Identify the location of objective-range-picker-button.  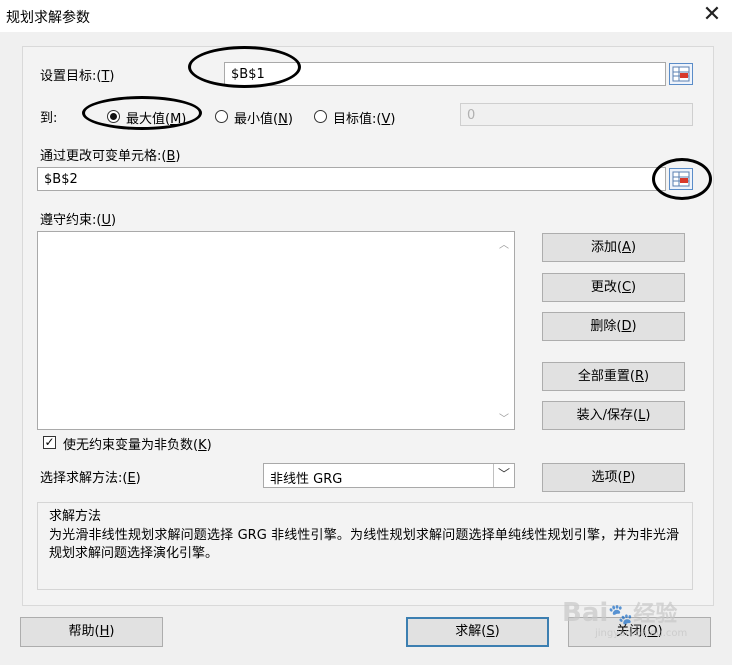
(681, 74).